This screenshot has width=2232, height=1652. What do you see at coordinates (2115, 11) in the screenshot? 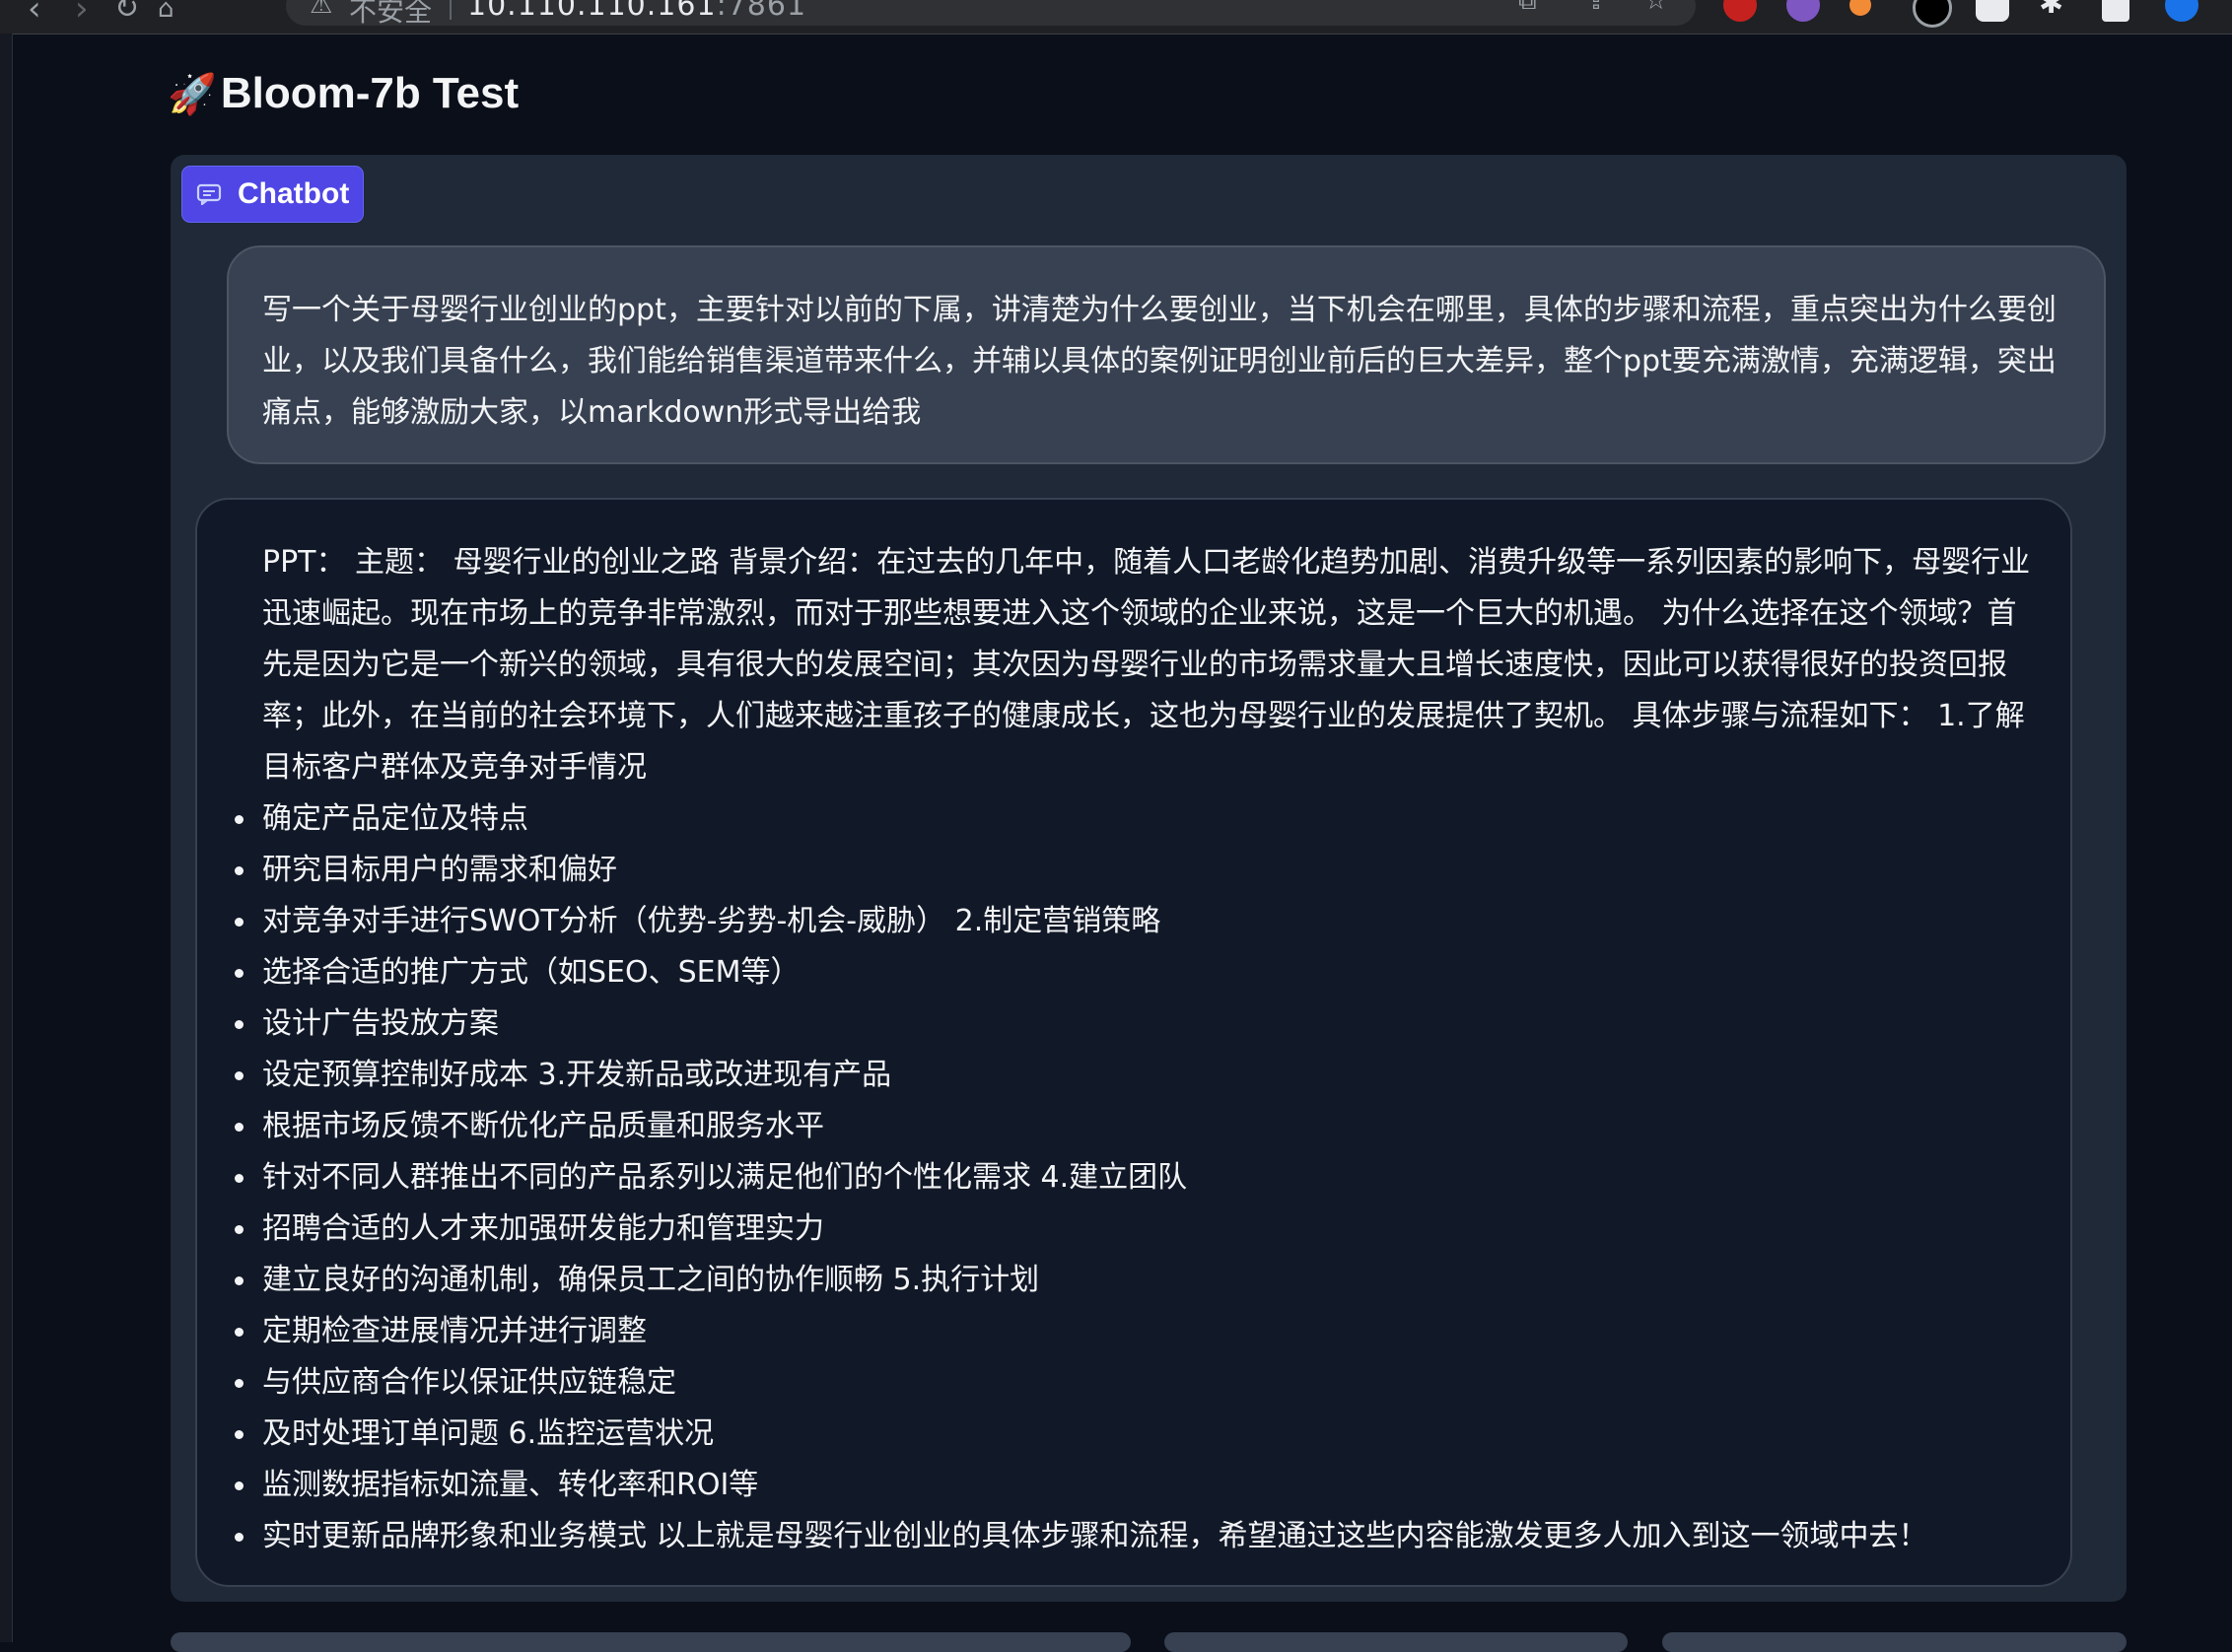
I see `sidebar-icon` at bounding box center [2115, 11].